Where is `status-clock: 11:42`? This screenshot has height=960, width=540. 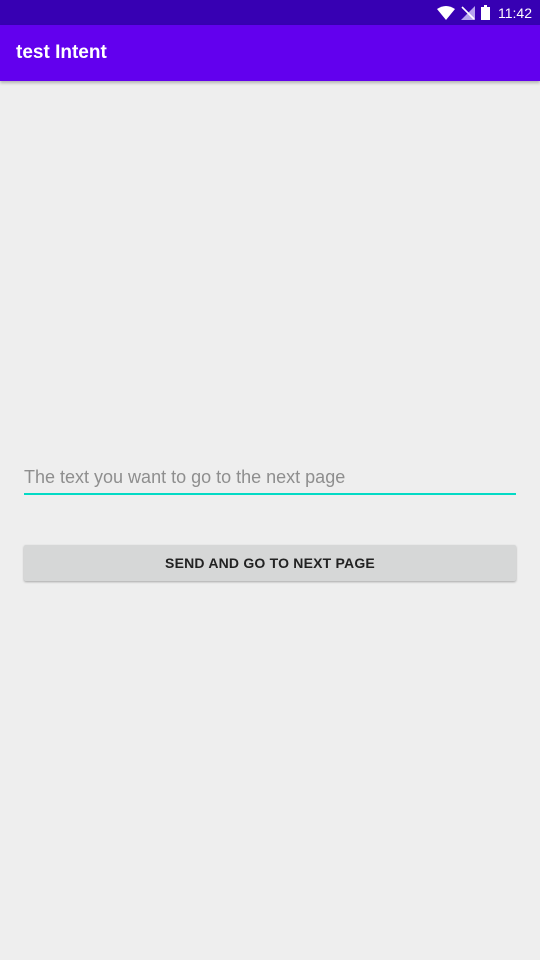 status-clock: 11:42 is located at coordinates (515, 12).